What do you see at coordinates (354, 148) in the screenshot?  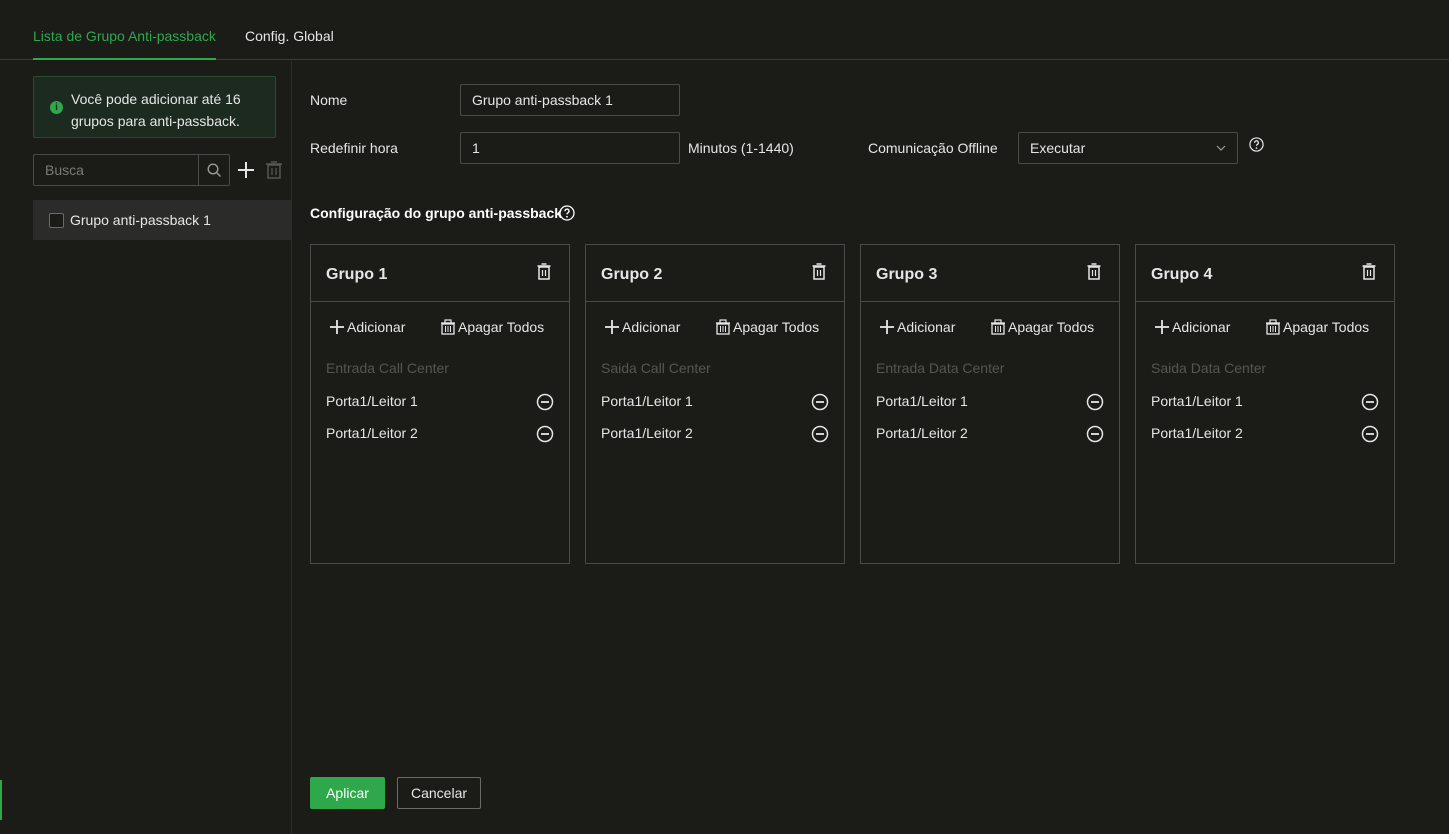 I see `reset-time-label: Redefinir hora` at bounding box center [354, 148].